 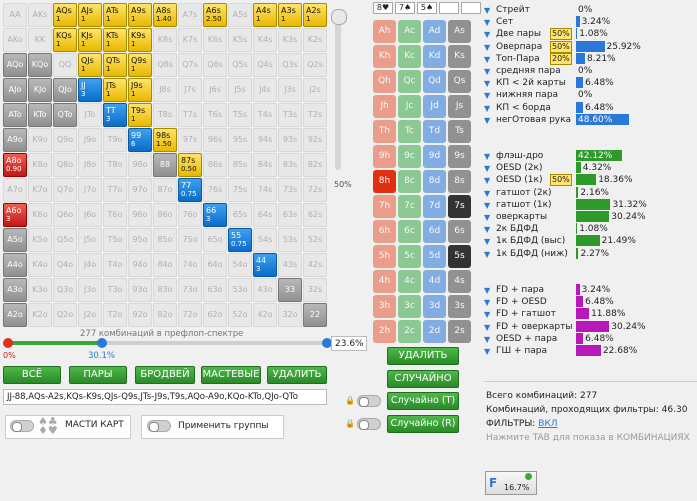 What do you see at coordinates (459, 331) in the screenshot?
I see `board-picker-card: 2s` at bounding box center [459, 331].